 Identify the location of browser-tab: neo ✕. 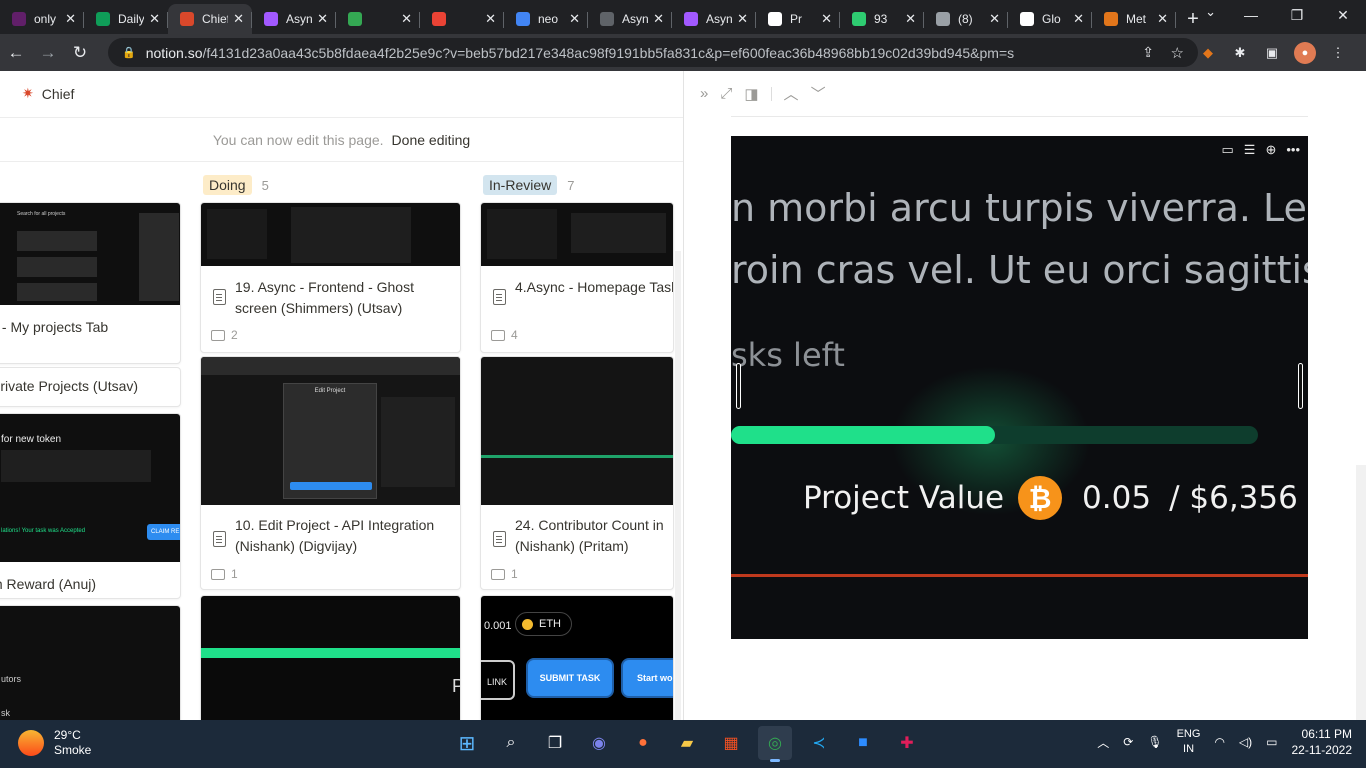
(546, 19).